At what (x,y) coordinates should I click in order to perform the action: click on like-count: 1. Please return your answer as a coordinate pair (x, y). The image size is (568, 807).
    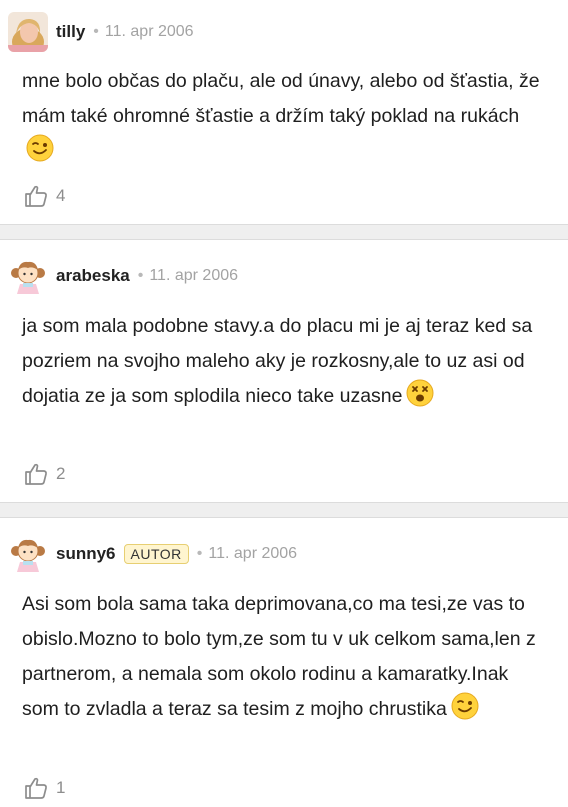
    Looking at the image, I should click on (61, 787).